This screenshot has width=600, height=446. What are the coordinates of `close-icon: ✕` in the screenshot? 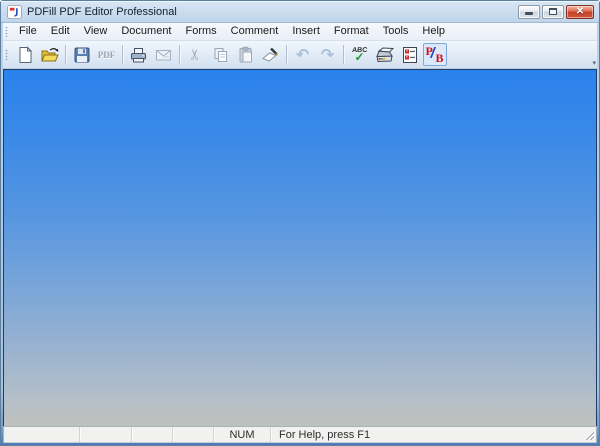 It's located at (580, 11).